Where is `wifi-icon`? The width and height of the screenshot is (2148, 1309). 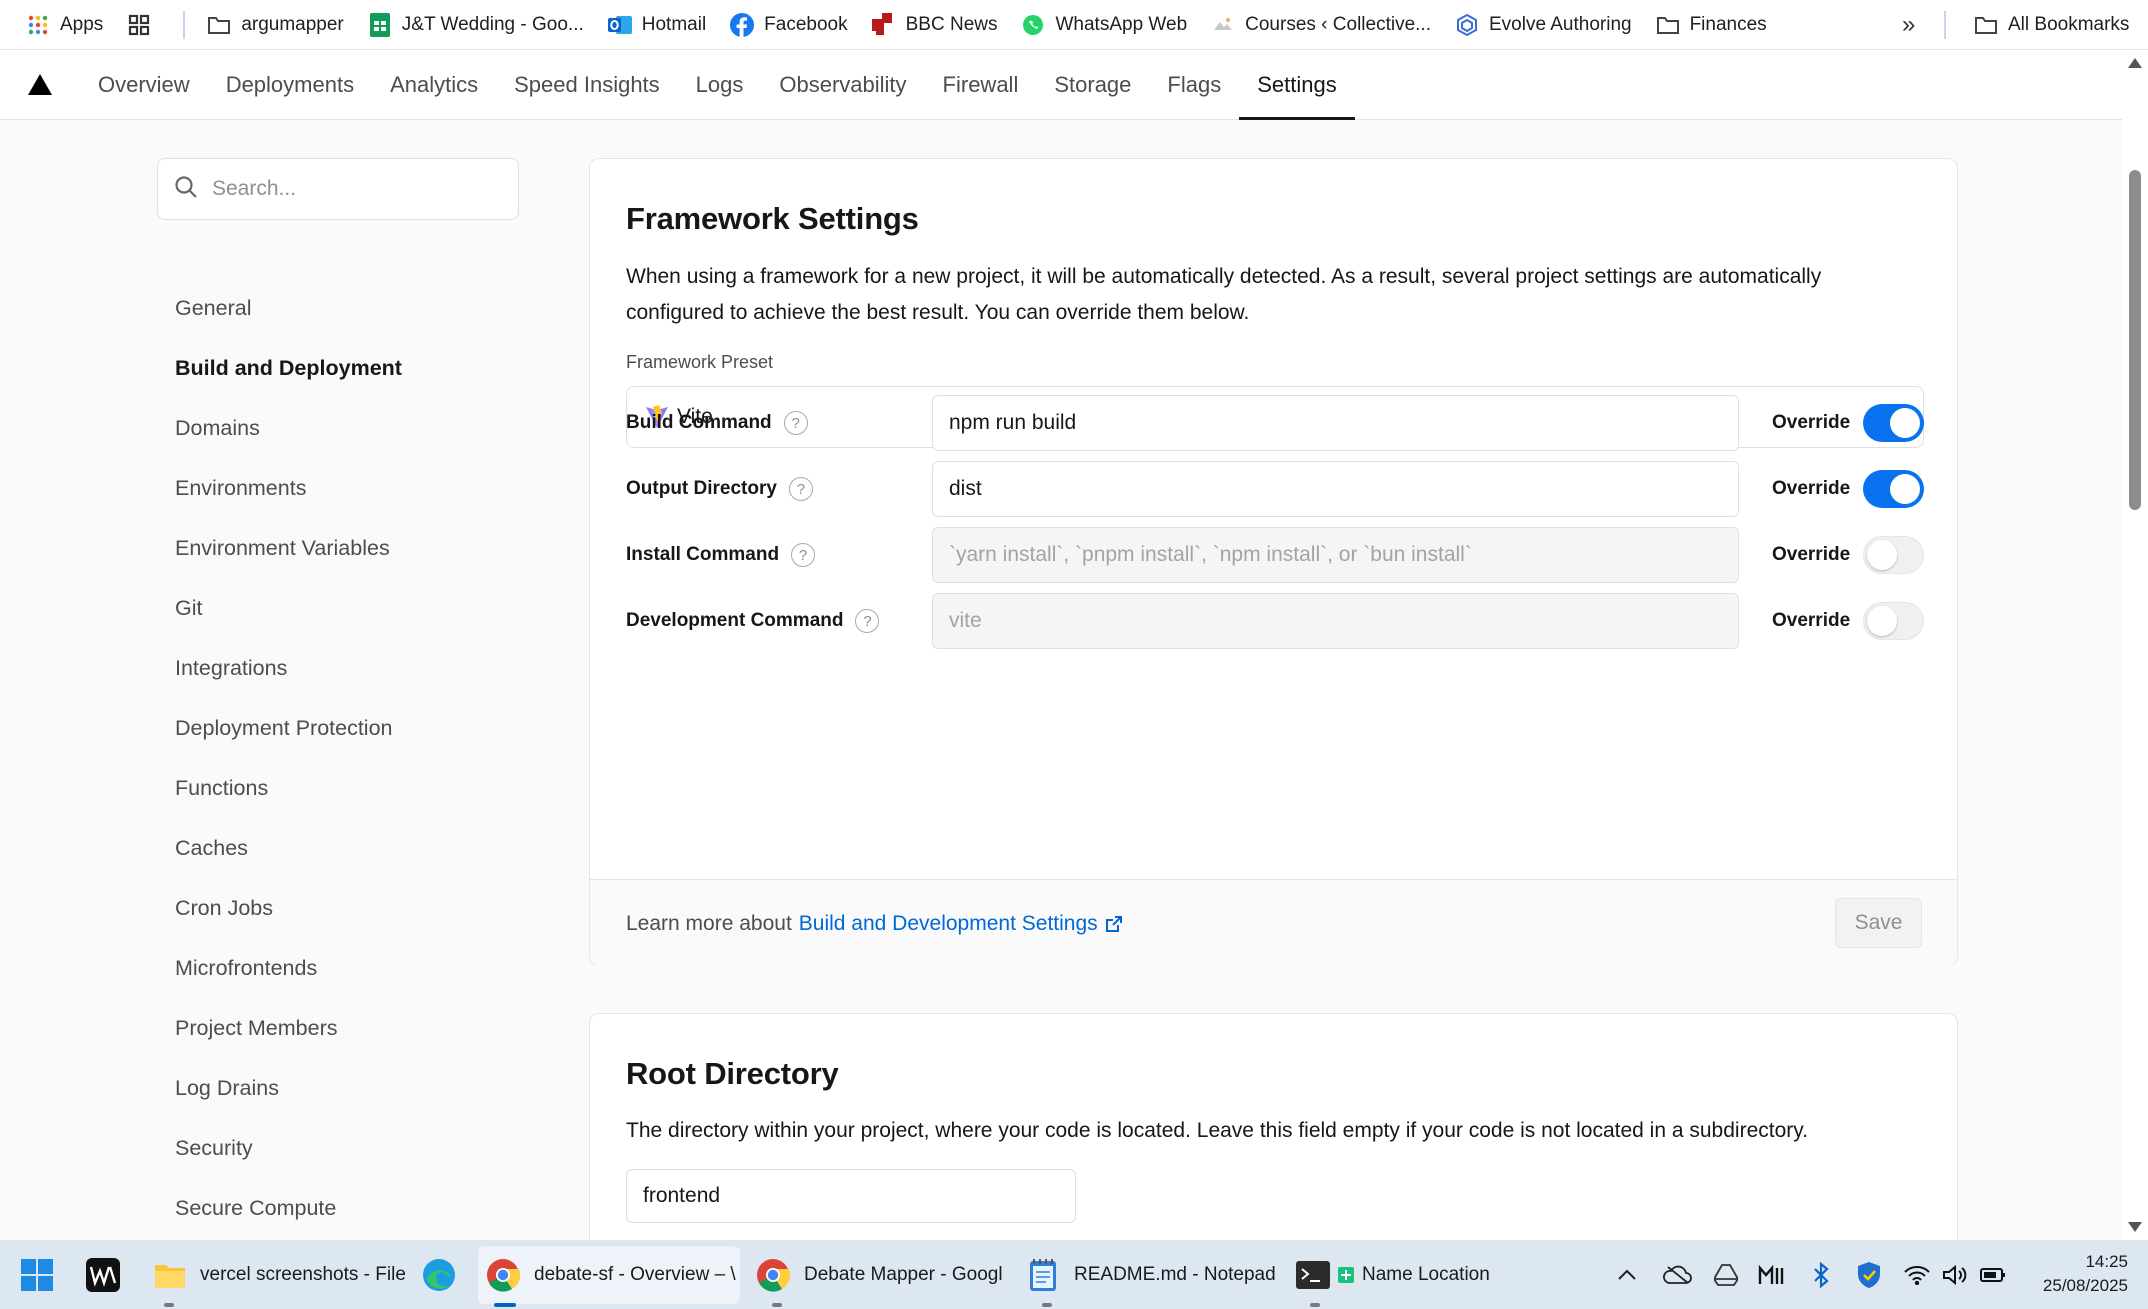 wifi-icon is located at coordinates (1917, 1274).